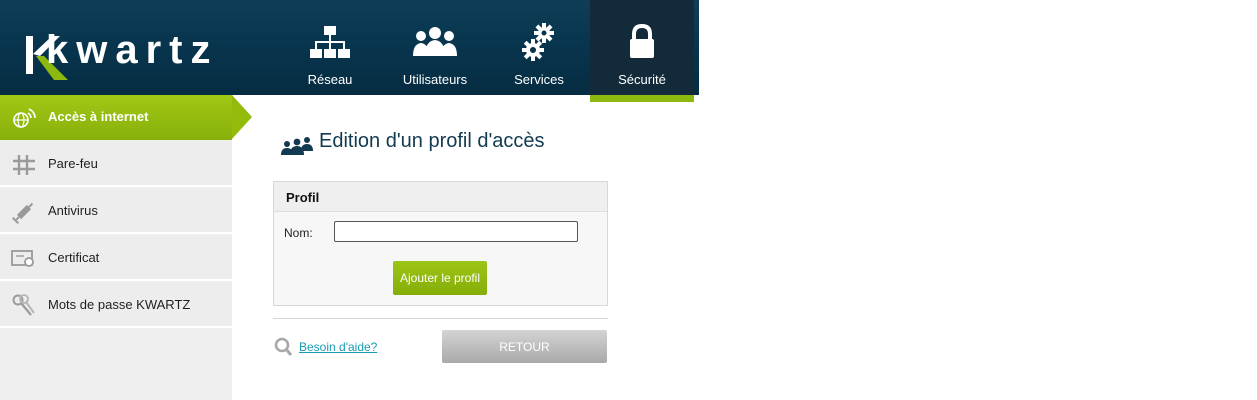 The height and width of the screenshot is (400, 1257). Describe the element at coordinates (116, 211) in the screenshot. I see `sidebar-item-antivirus: Antivirus` at that location.